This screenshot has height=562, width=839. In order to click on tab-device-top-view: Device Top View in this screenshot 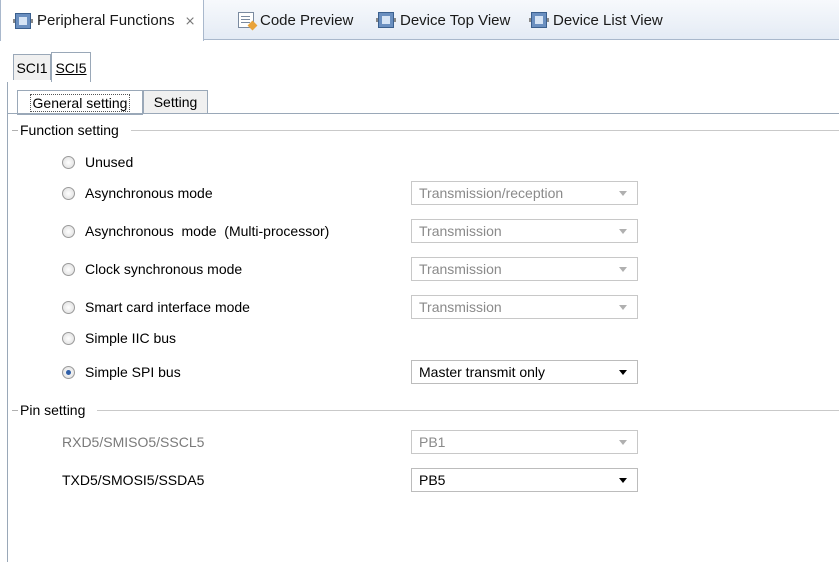, I will do `click(443, 20)`.